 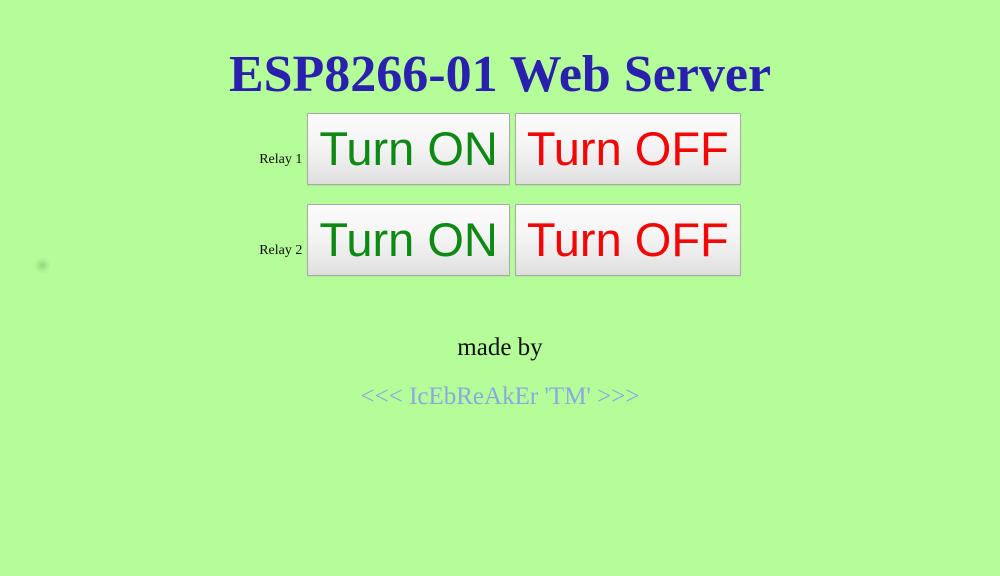 I want to click on relay-row: Relay 1 Turn ON Turn OFF, so click(x=500, y=149).